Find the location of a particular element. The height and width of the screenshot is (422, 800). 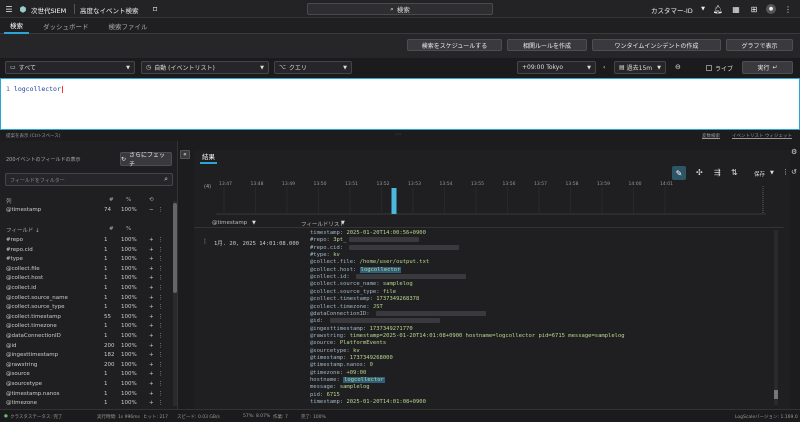

row-menu-icon: ⋮ is located at coordinates (205, 241).